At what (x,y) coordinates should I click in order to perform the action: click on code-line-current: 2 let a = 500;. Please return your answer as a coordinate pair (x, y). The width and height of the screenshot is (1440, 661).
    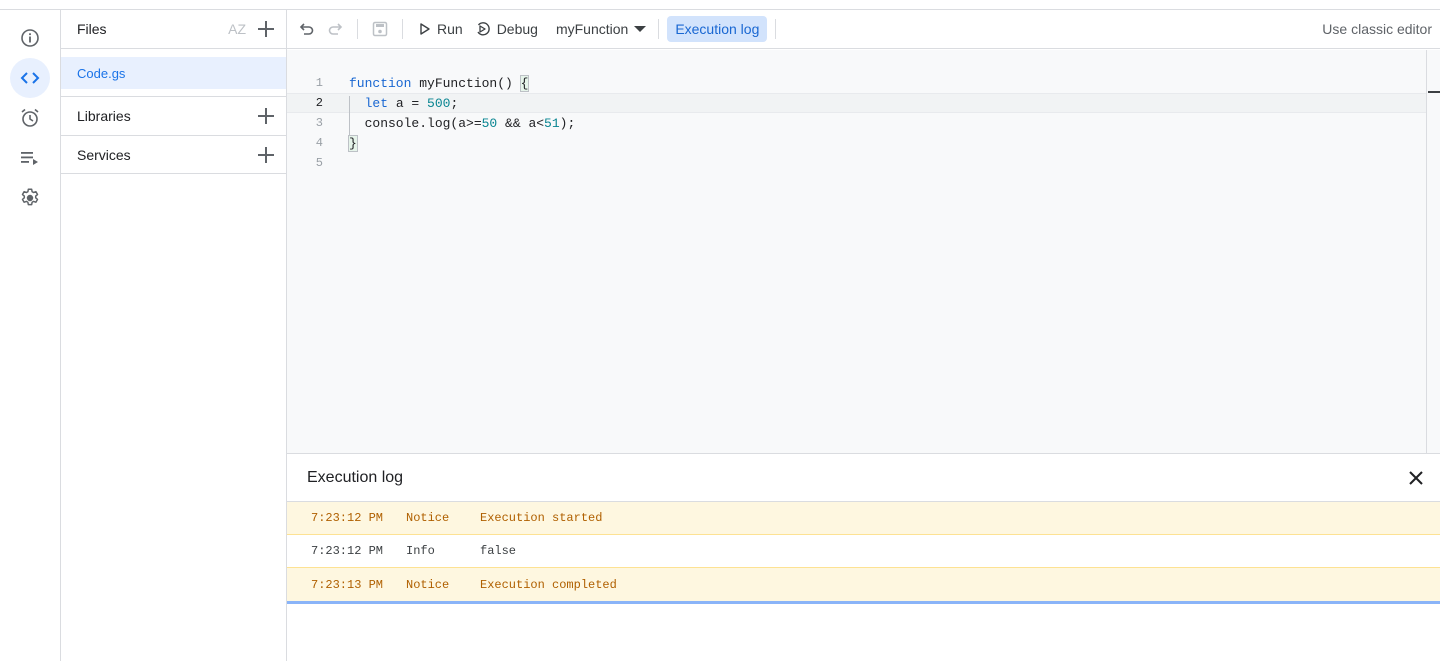
    Looking at the image, I should click on (856, 103).